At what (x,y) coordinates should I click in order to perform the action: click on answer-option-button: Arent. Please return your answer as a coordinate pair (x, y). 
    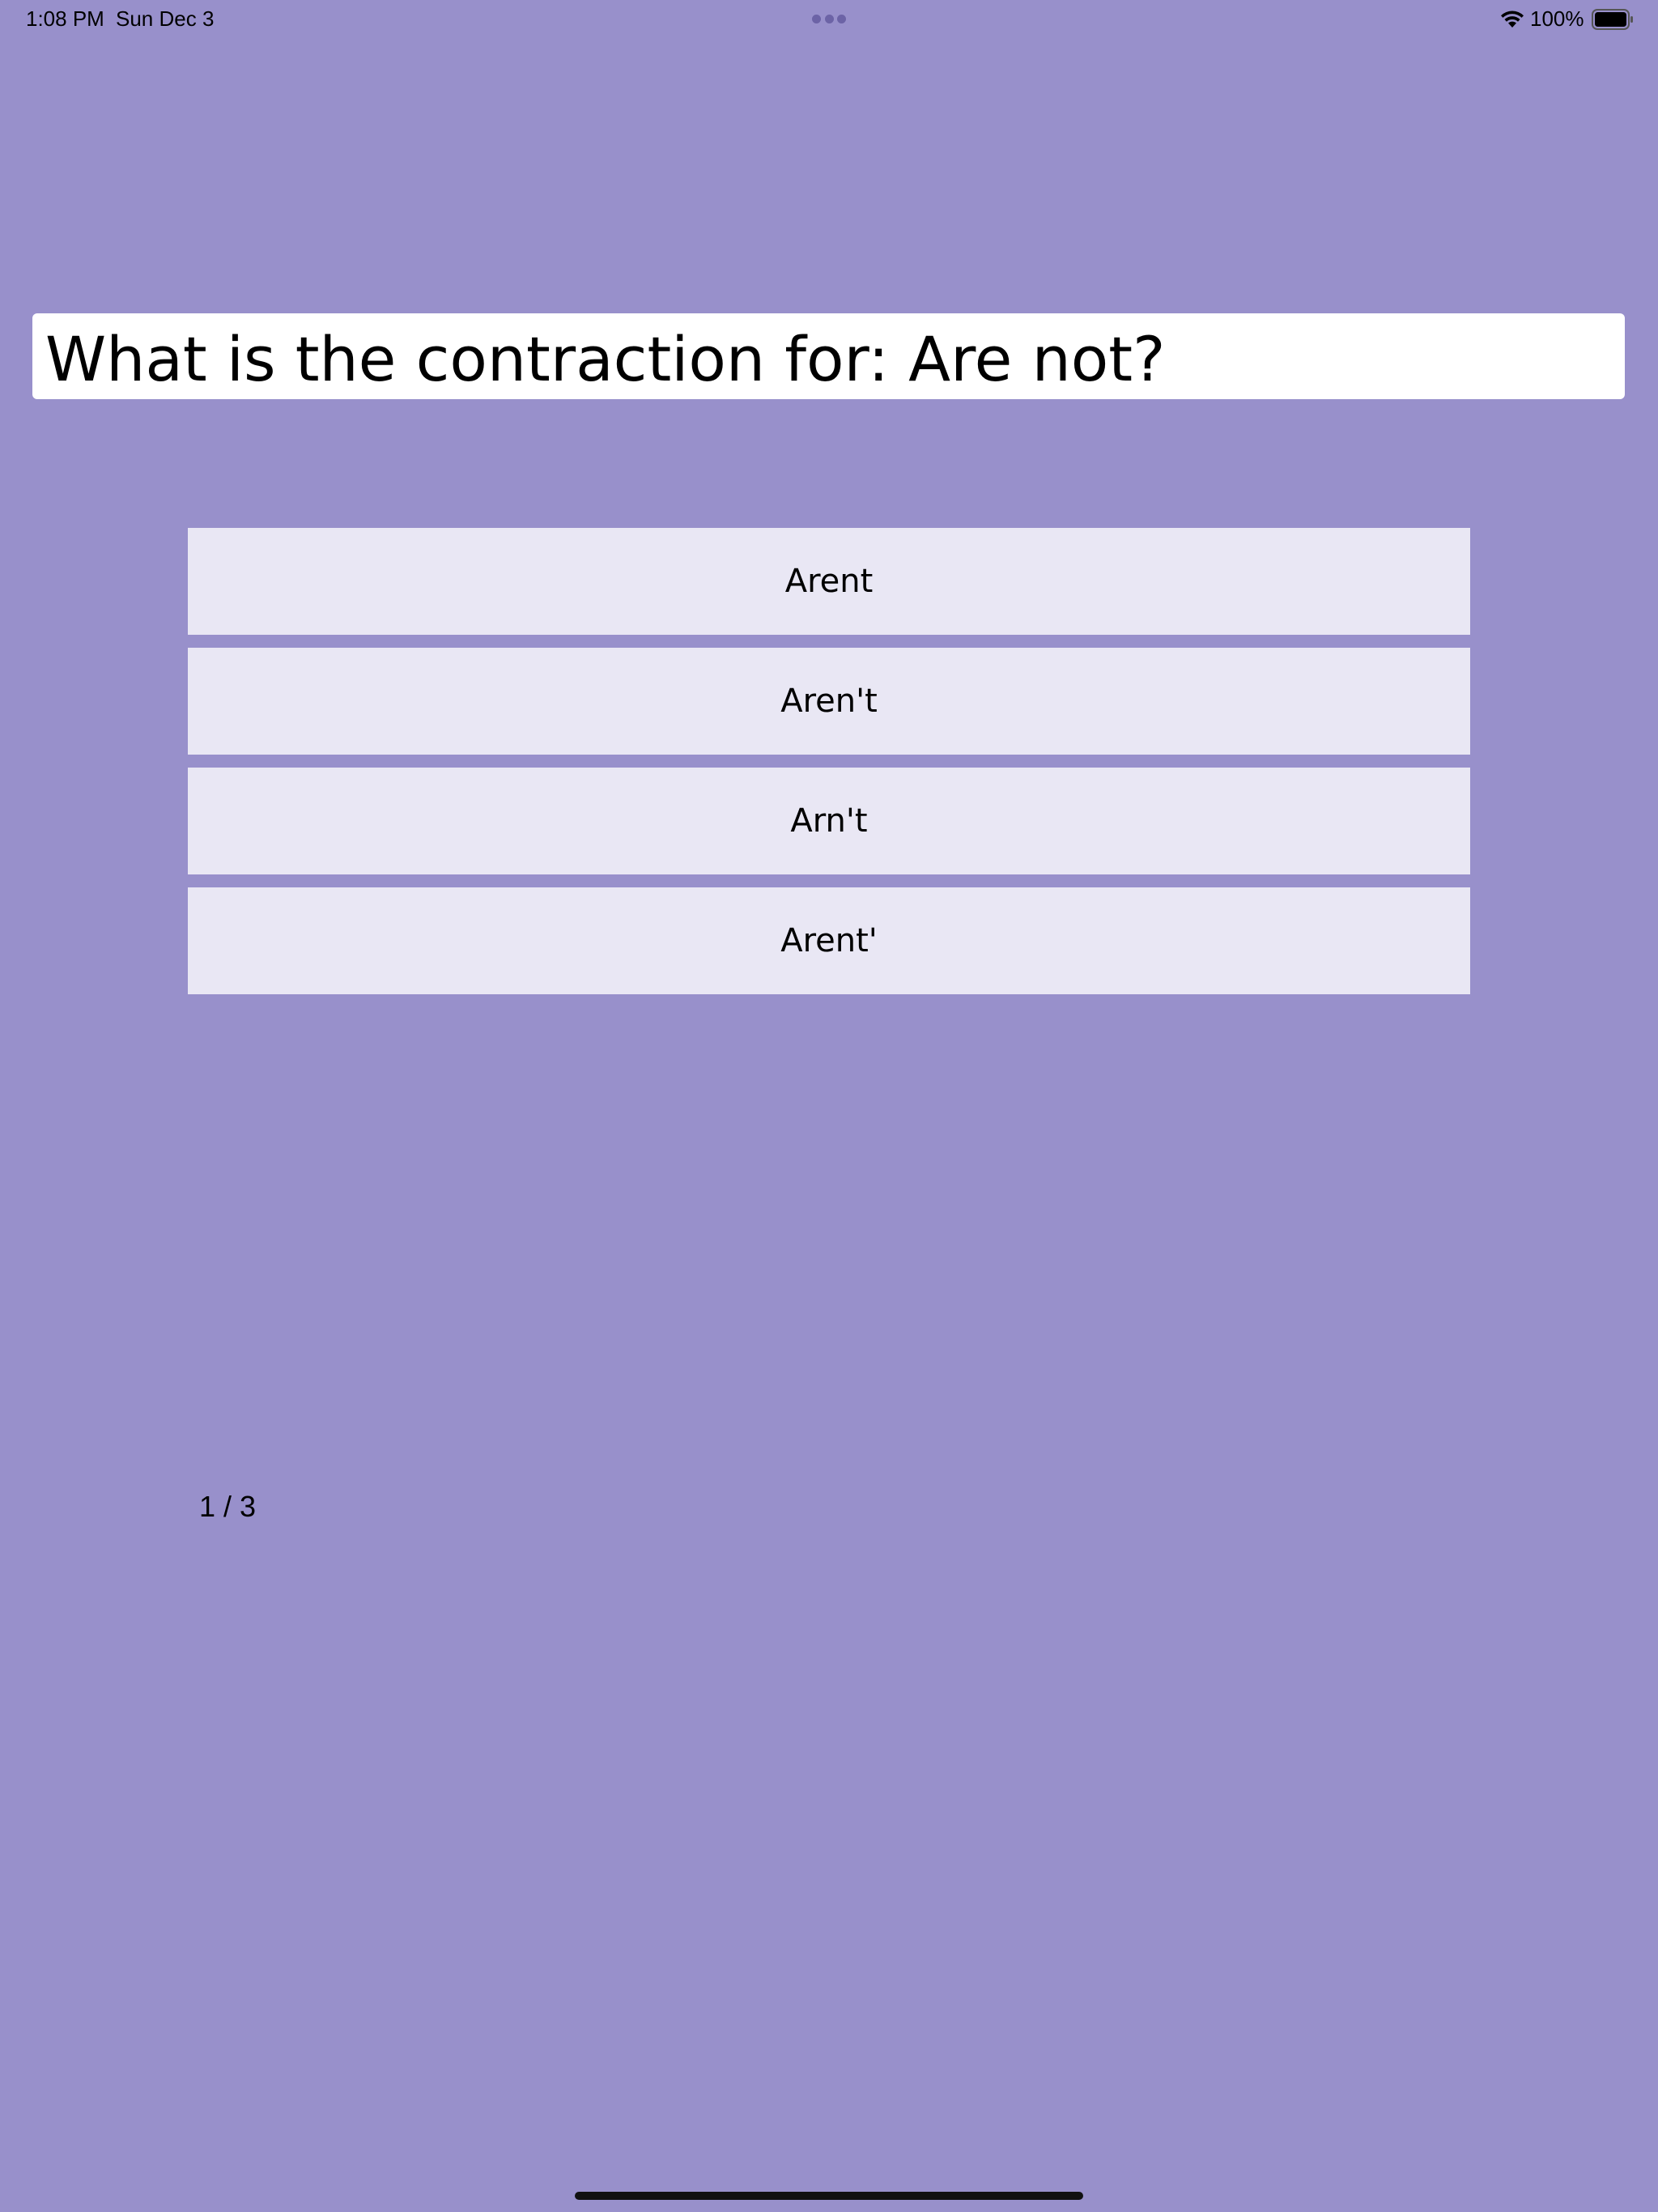
    Looking at the image, I should click on (829, 581).